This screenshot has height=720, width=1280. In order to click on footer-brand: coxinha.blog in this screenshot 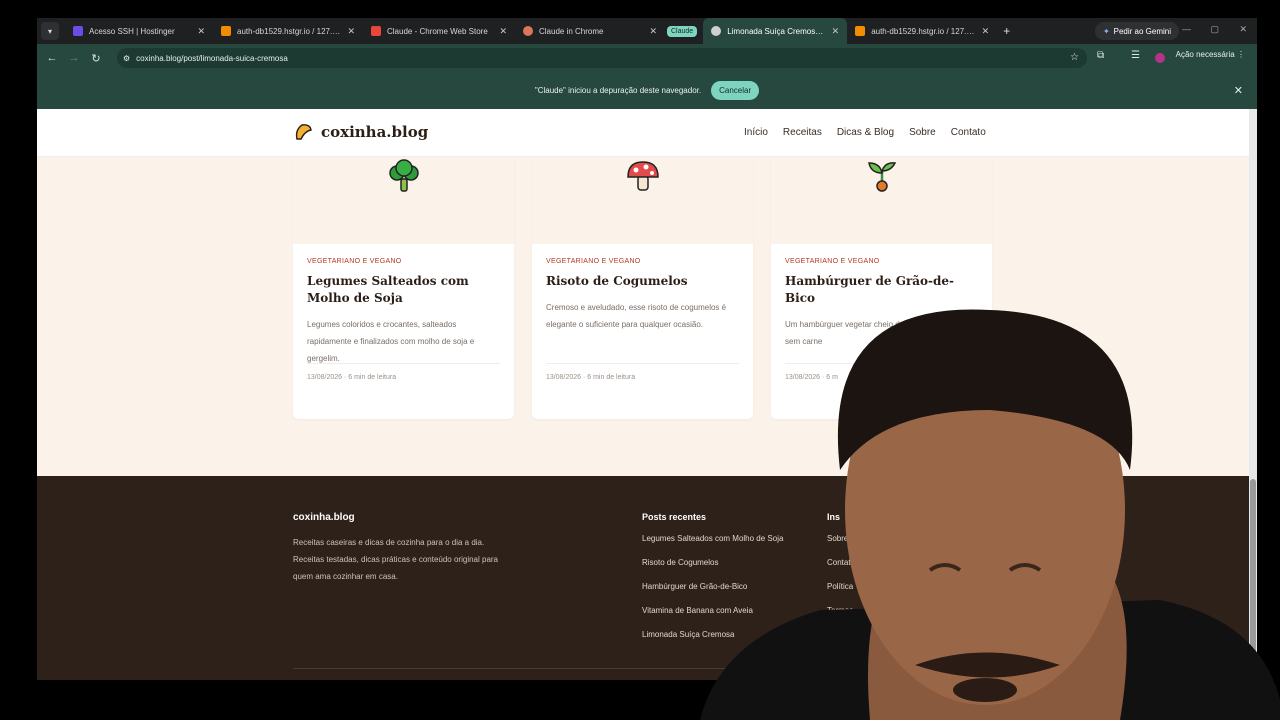, I will do `click(324, 517)`.